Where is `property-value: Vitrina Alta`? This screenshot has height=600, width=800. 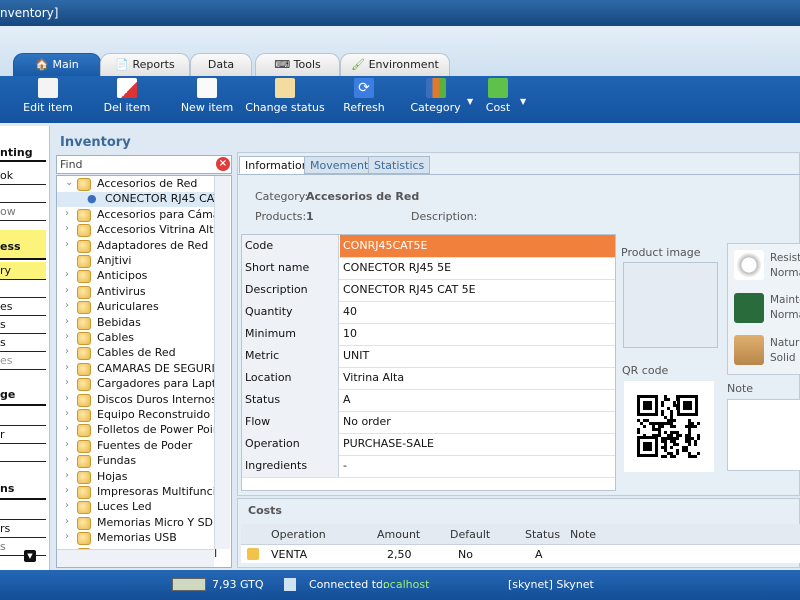
property-value: Vitrina Alta is located at coordinates (477, 378).